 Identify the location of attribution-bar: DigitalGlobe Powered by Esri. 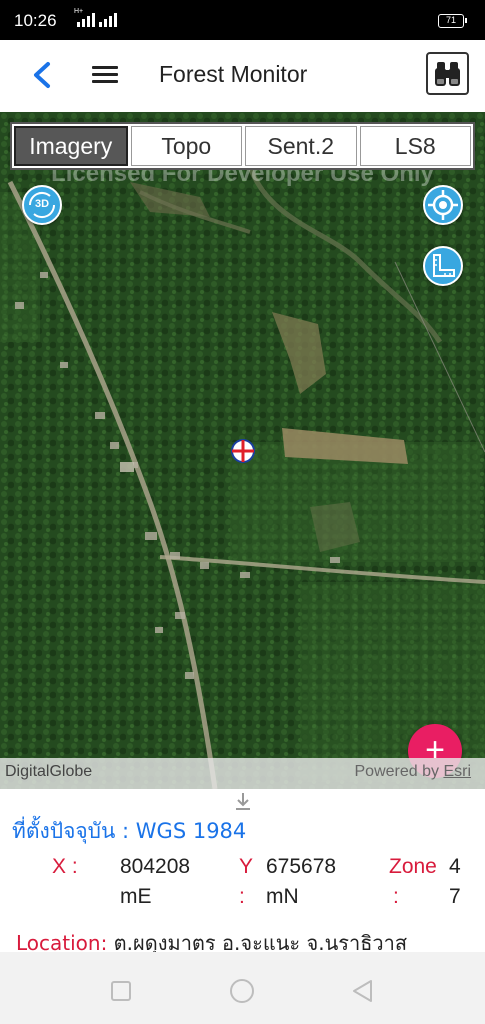
(242, 773).